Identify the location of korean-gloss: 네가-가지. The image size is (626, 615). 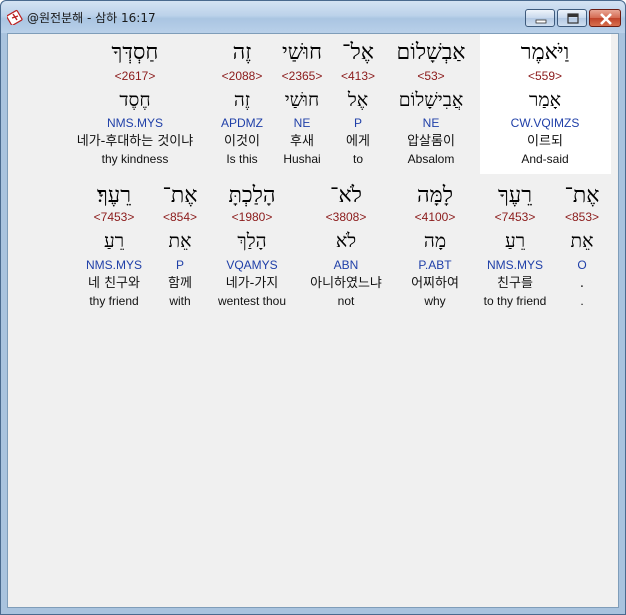
(252, 283).